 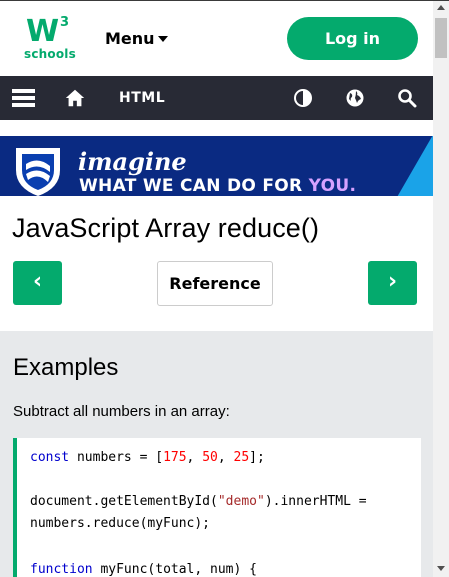 I want to click on code-line: numbers.reduce(myFunc);, so click(x=120, y=523).